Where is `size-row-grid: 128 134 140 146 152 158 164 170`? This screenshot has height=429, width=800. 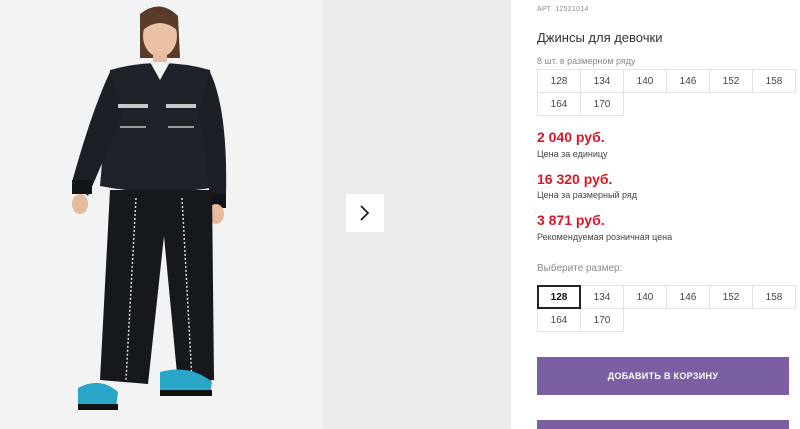
size-row-grid: 128 134 140 146 152 158 164 170 is located at coordinates (666, 92).